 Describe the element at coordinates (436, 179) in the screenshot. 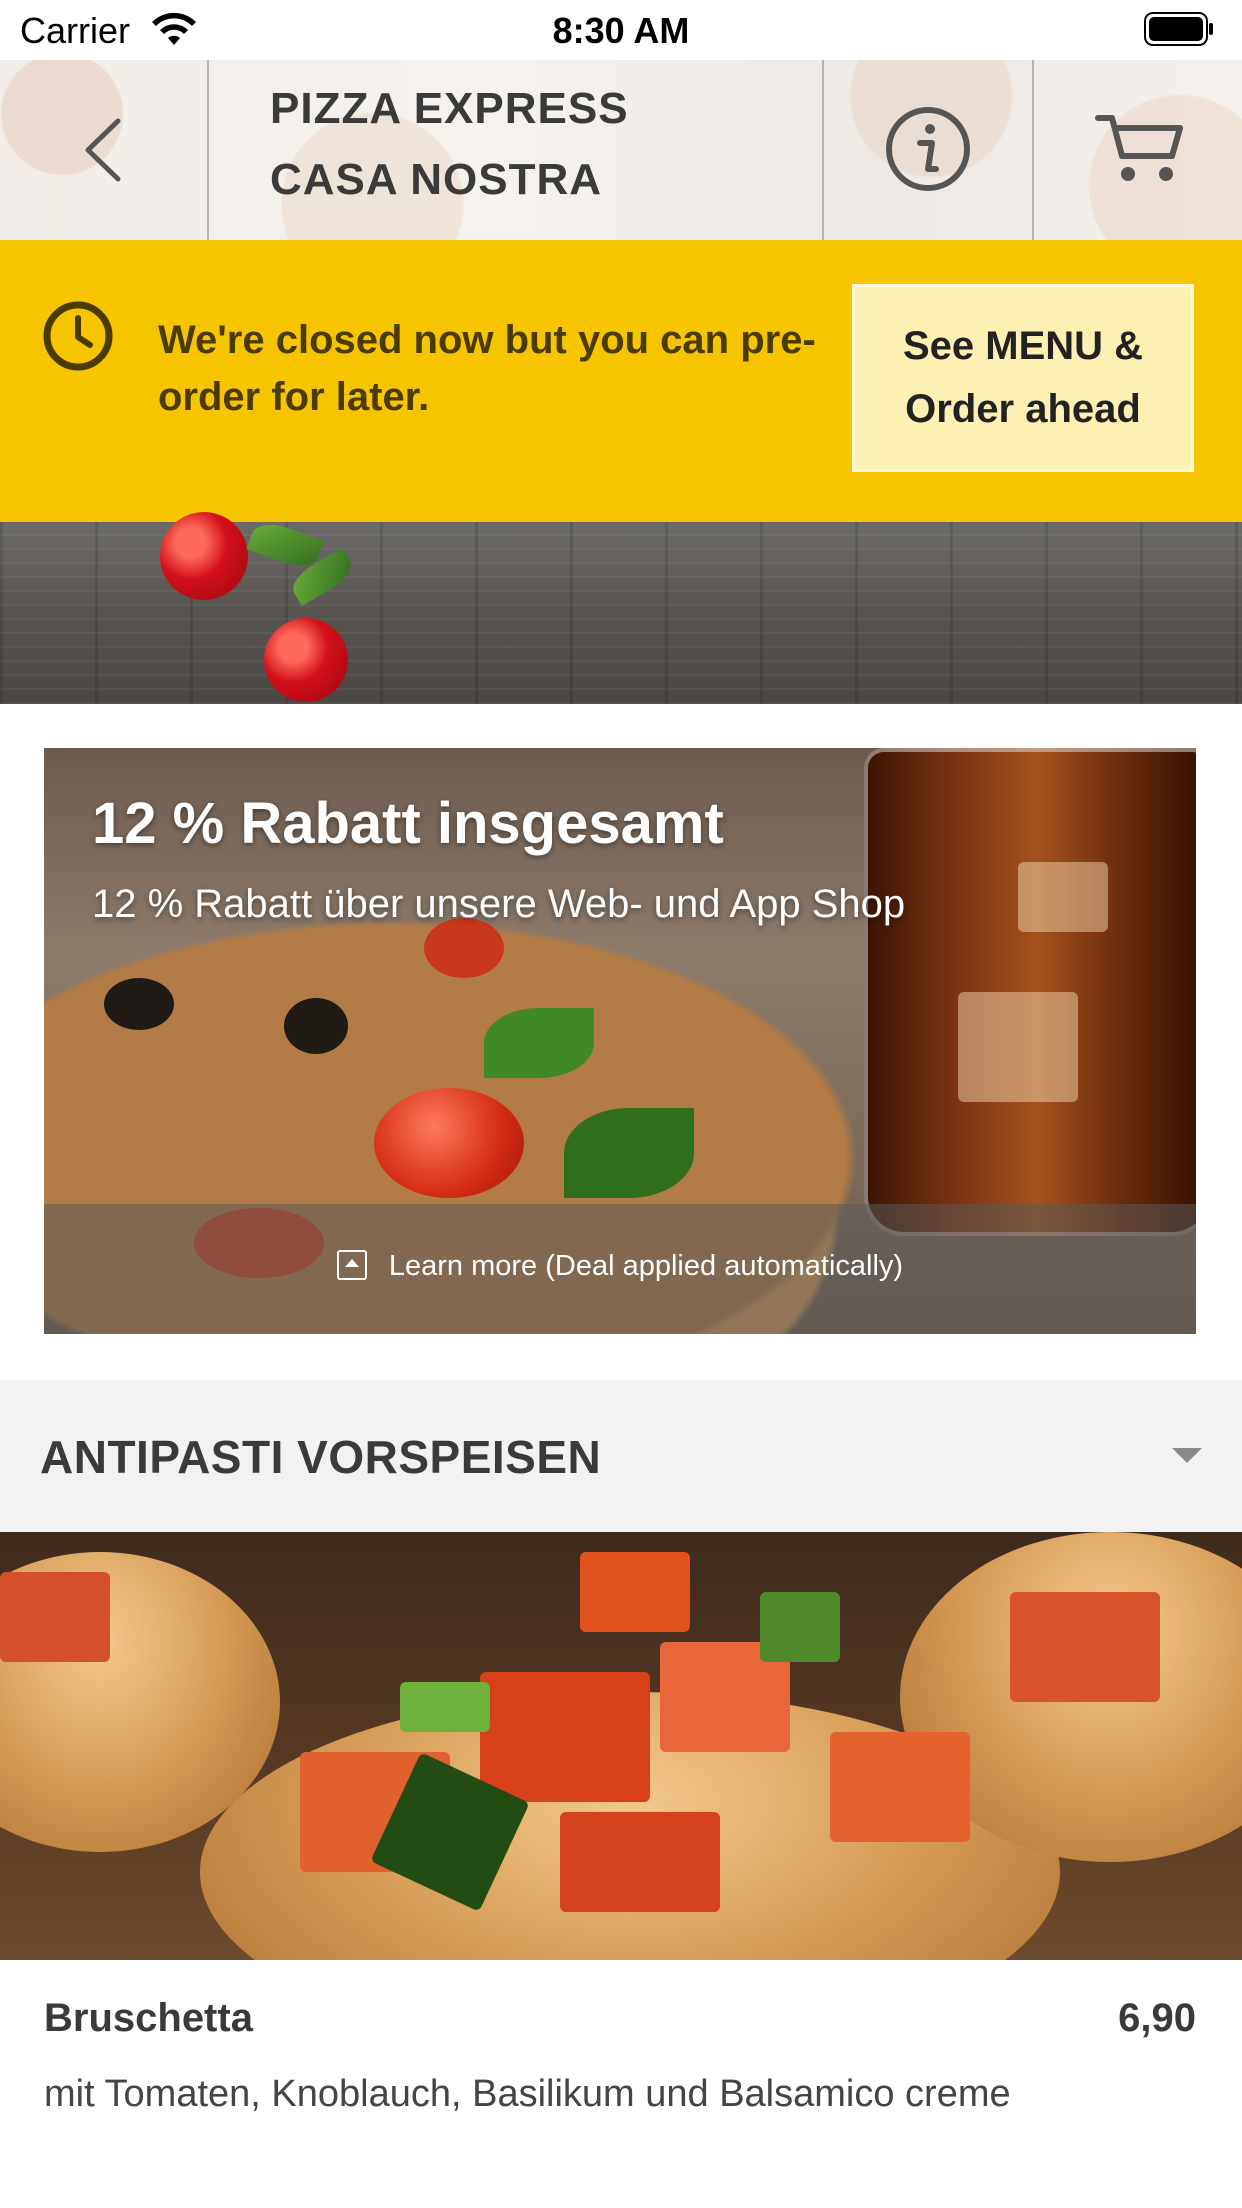

I see `title-line-2: CASA NOSTRA` at that location.